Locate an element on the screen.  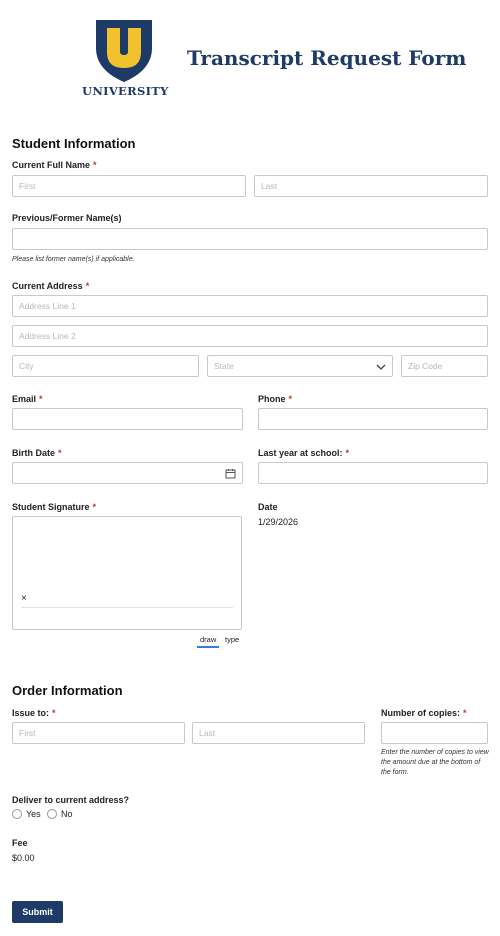
university-logo: UNIVERSITY is located at coordinates (125, 59).